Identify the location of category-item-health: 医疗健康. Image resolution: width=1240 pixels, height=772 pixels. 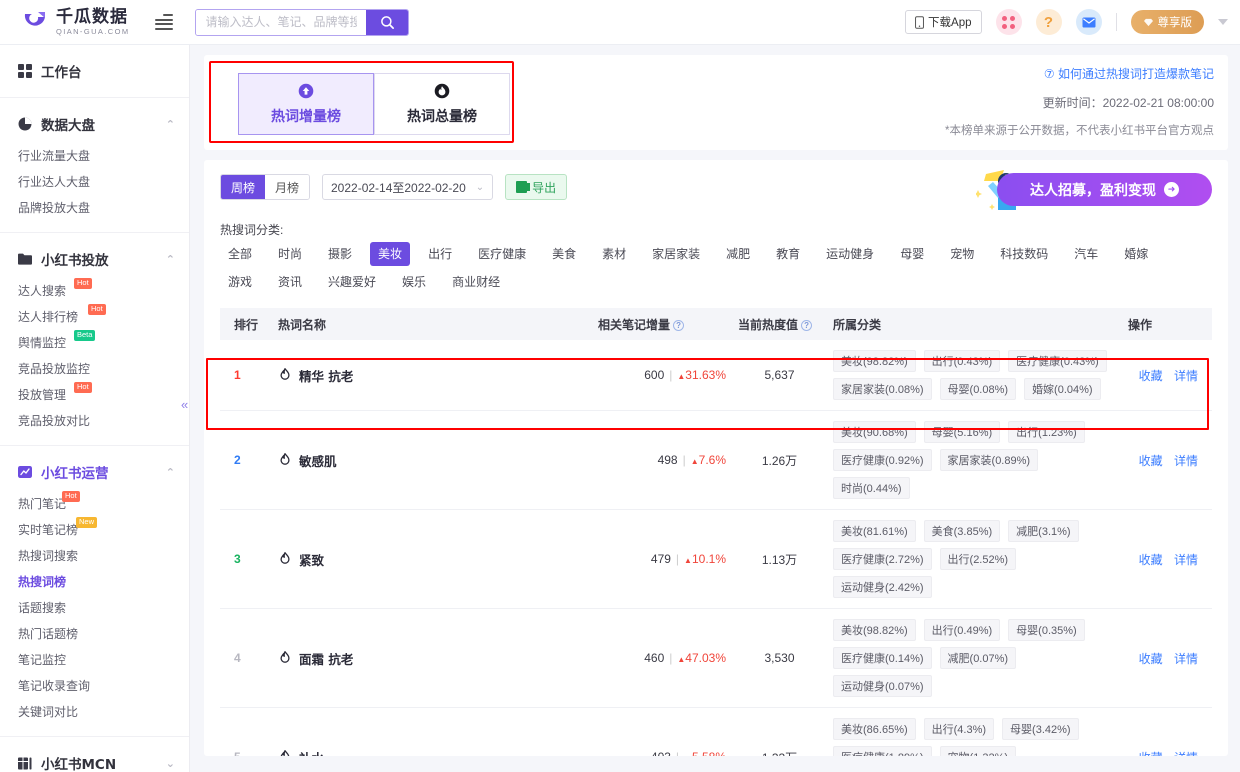
(502, 254).